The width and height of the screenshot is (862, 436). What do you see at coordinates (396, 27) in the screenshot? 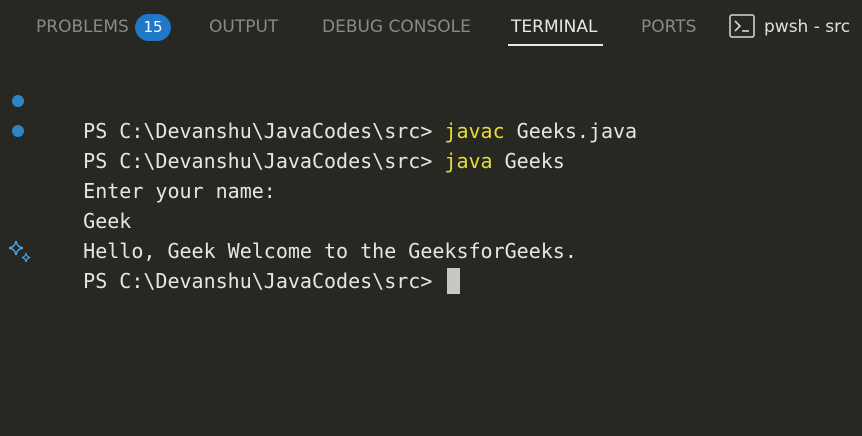
I see `tab-debug-console: DEBUG CONSOLE` at bounding box center [396, 27].